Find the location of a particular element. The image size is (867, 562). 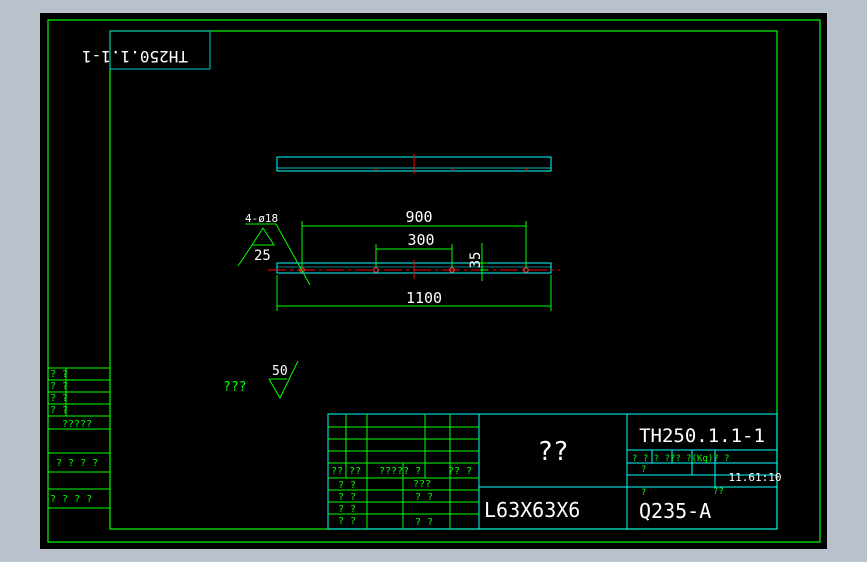

side-table-cell: ????? is located at coordinates (77, 424).